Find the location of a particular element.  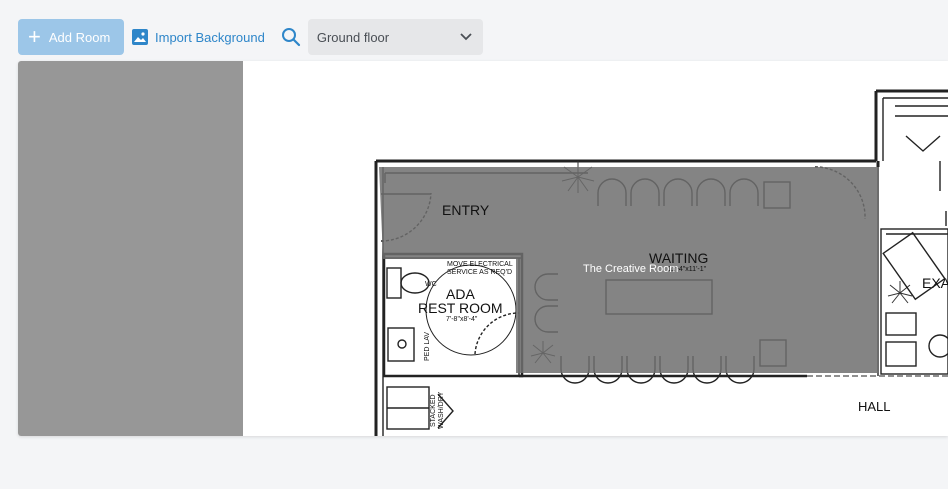

plus-icon: + is located at coordinates (34, 36).